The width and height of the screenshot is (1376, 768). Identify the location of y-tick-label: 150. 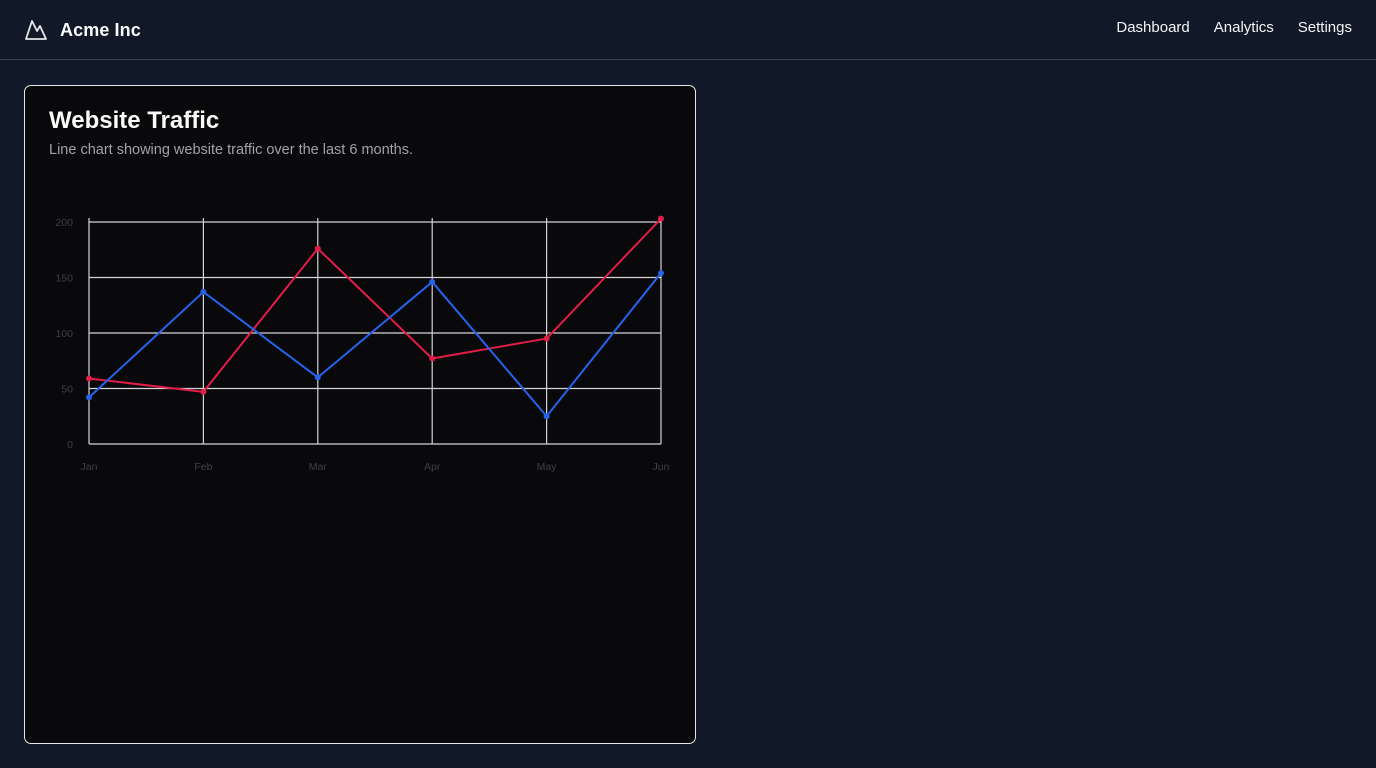
(64, 279).